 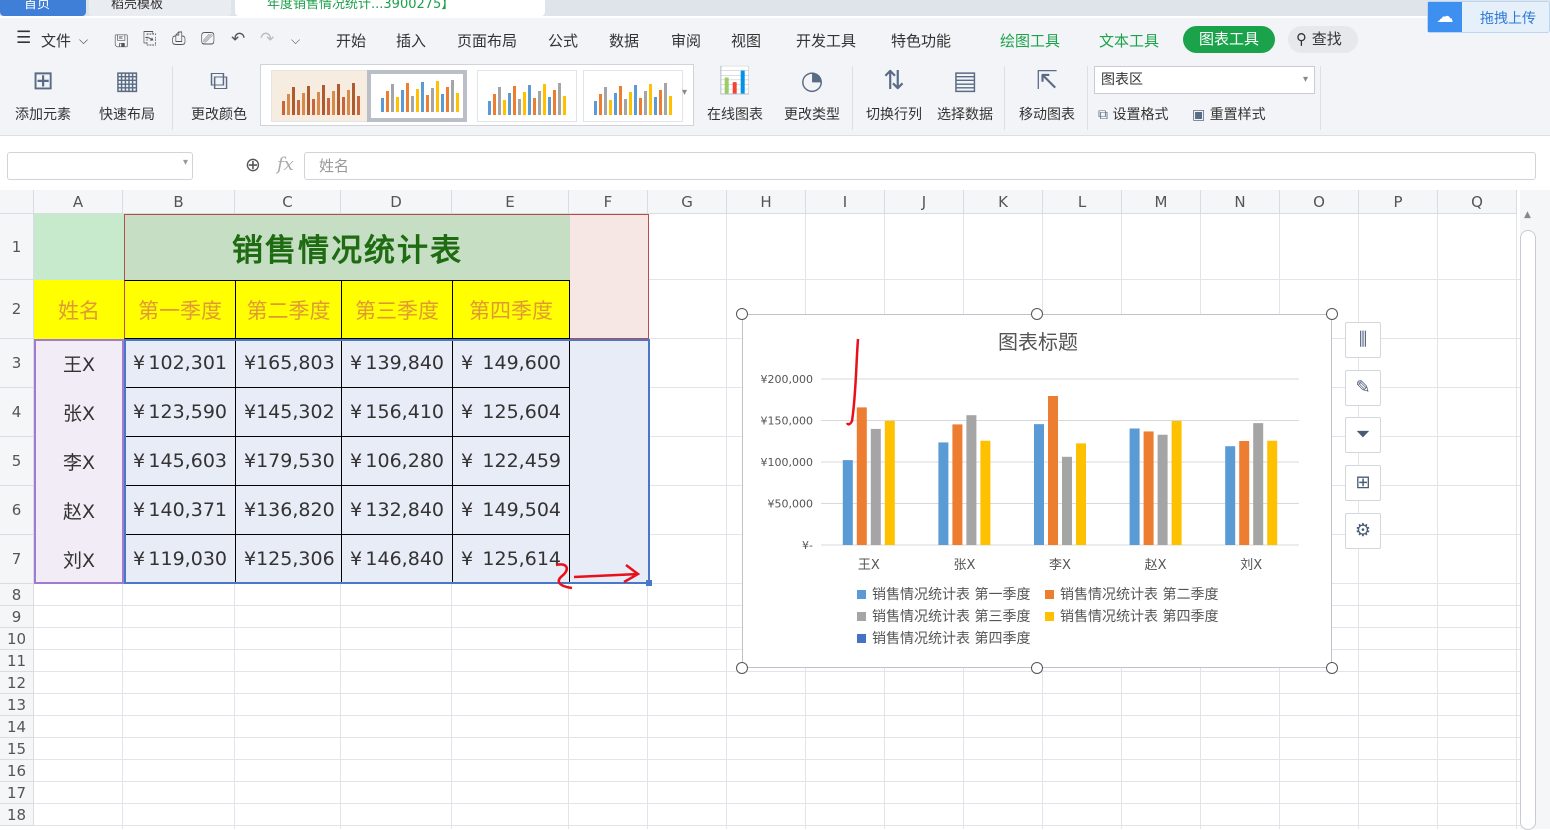 I want to click on menu-start: 开始, so click(x=351, y=40).